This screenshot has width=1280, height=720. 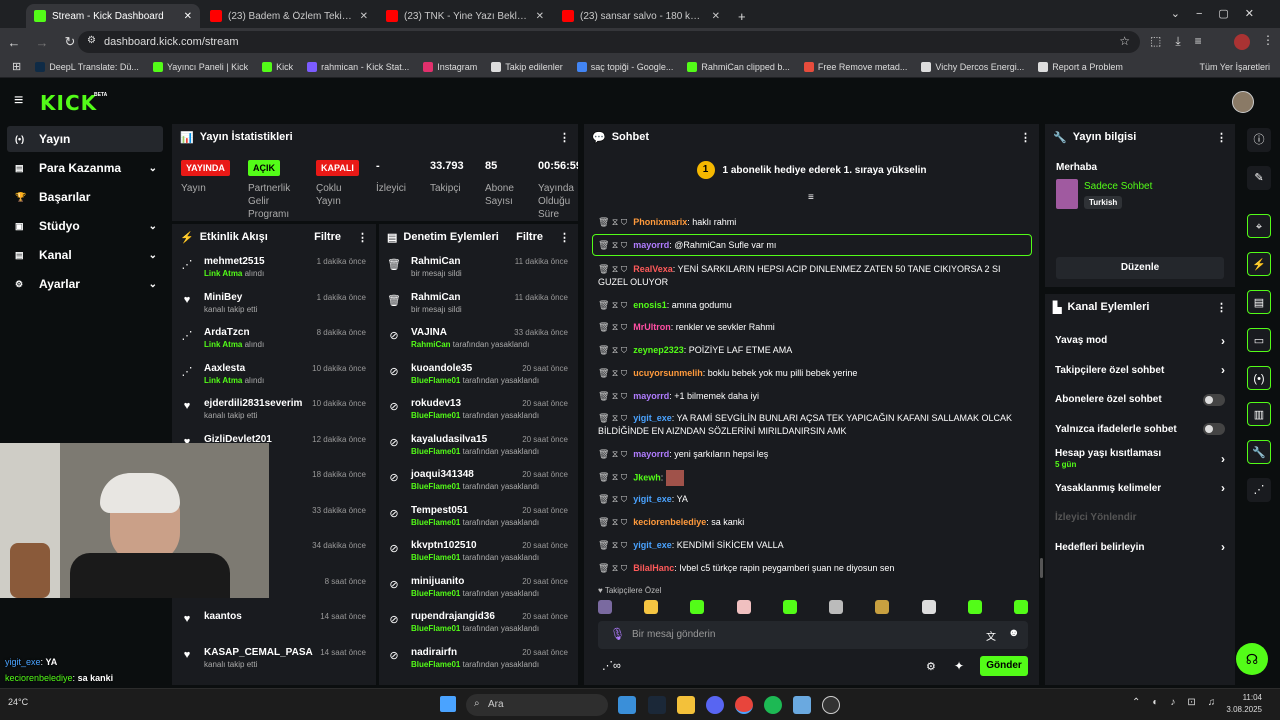 I want to click on language-tag: Turkish, so click(x=1103, y=202).